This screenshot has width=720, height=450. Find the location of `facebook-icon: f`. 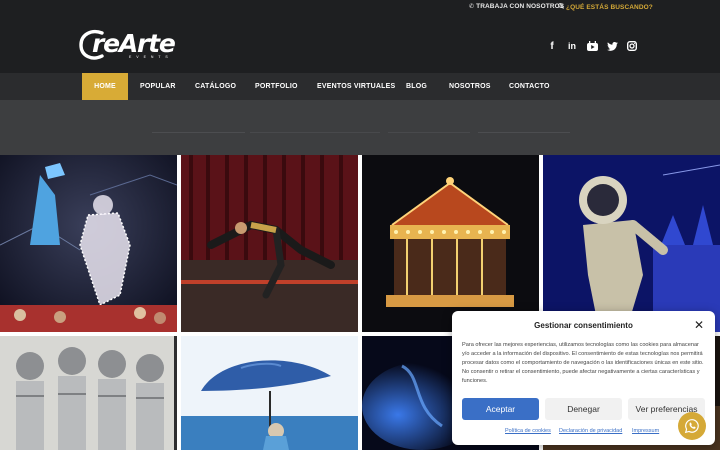

facebook-icon: f is located at coordinates (552, 46).